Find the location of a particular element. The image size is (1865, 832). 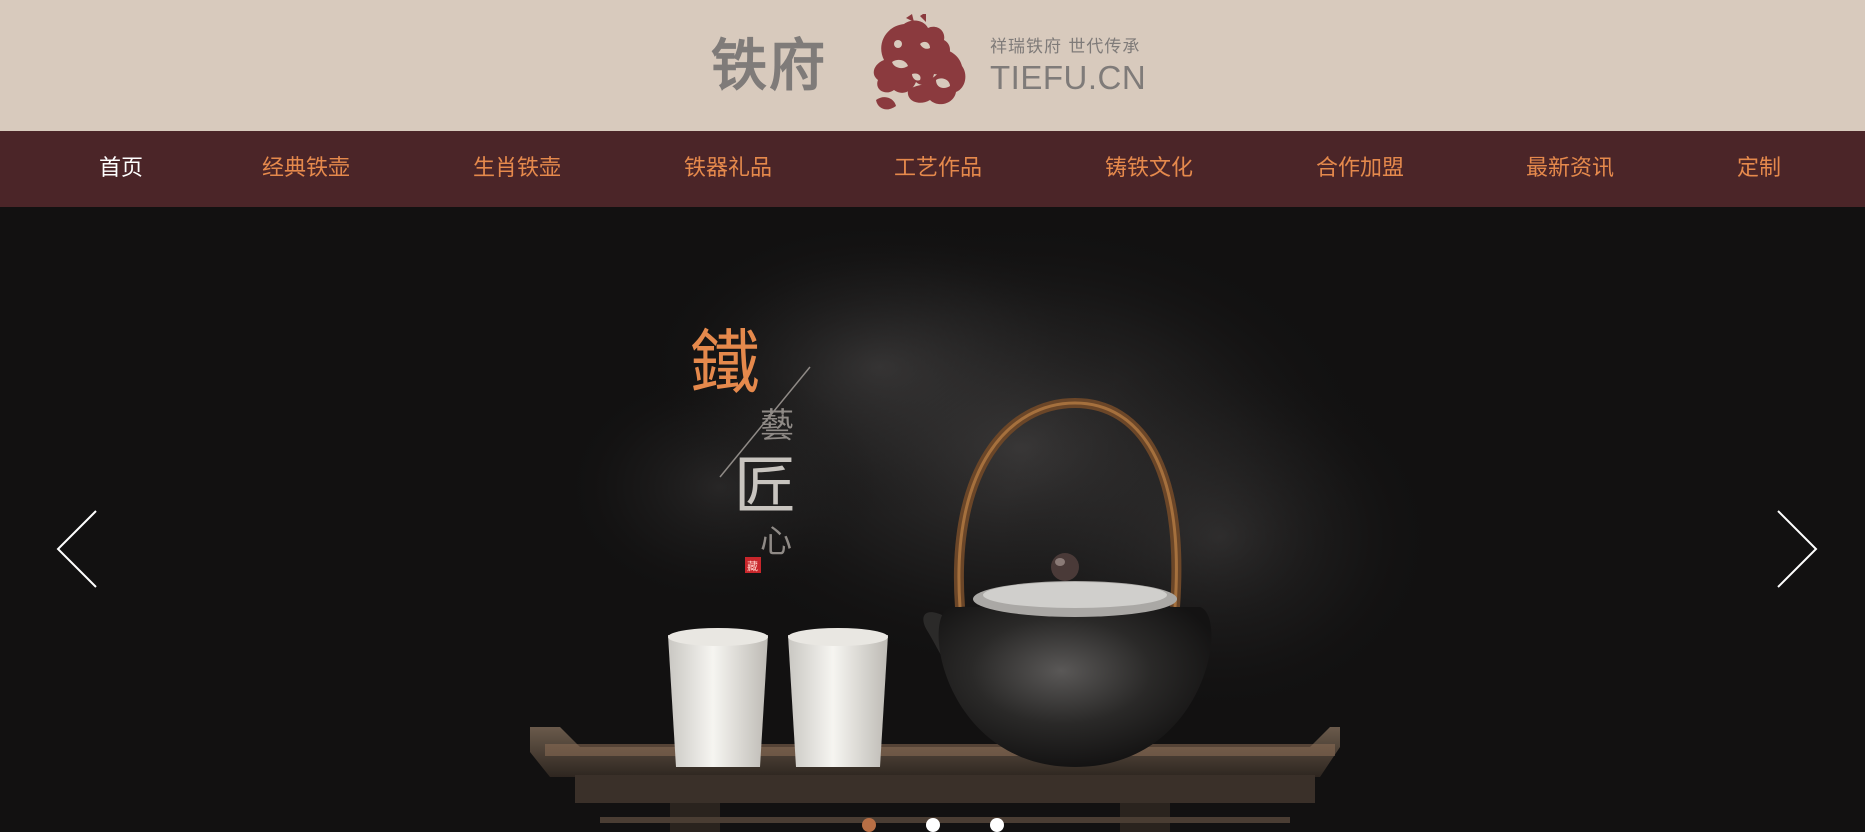

nav-item-news: 最新资讯 is located at coordinates (1570, 169).